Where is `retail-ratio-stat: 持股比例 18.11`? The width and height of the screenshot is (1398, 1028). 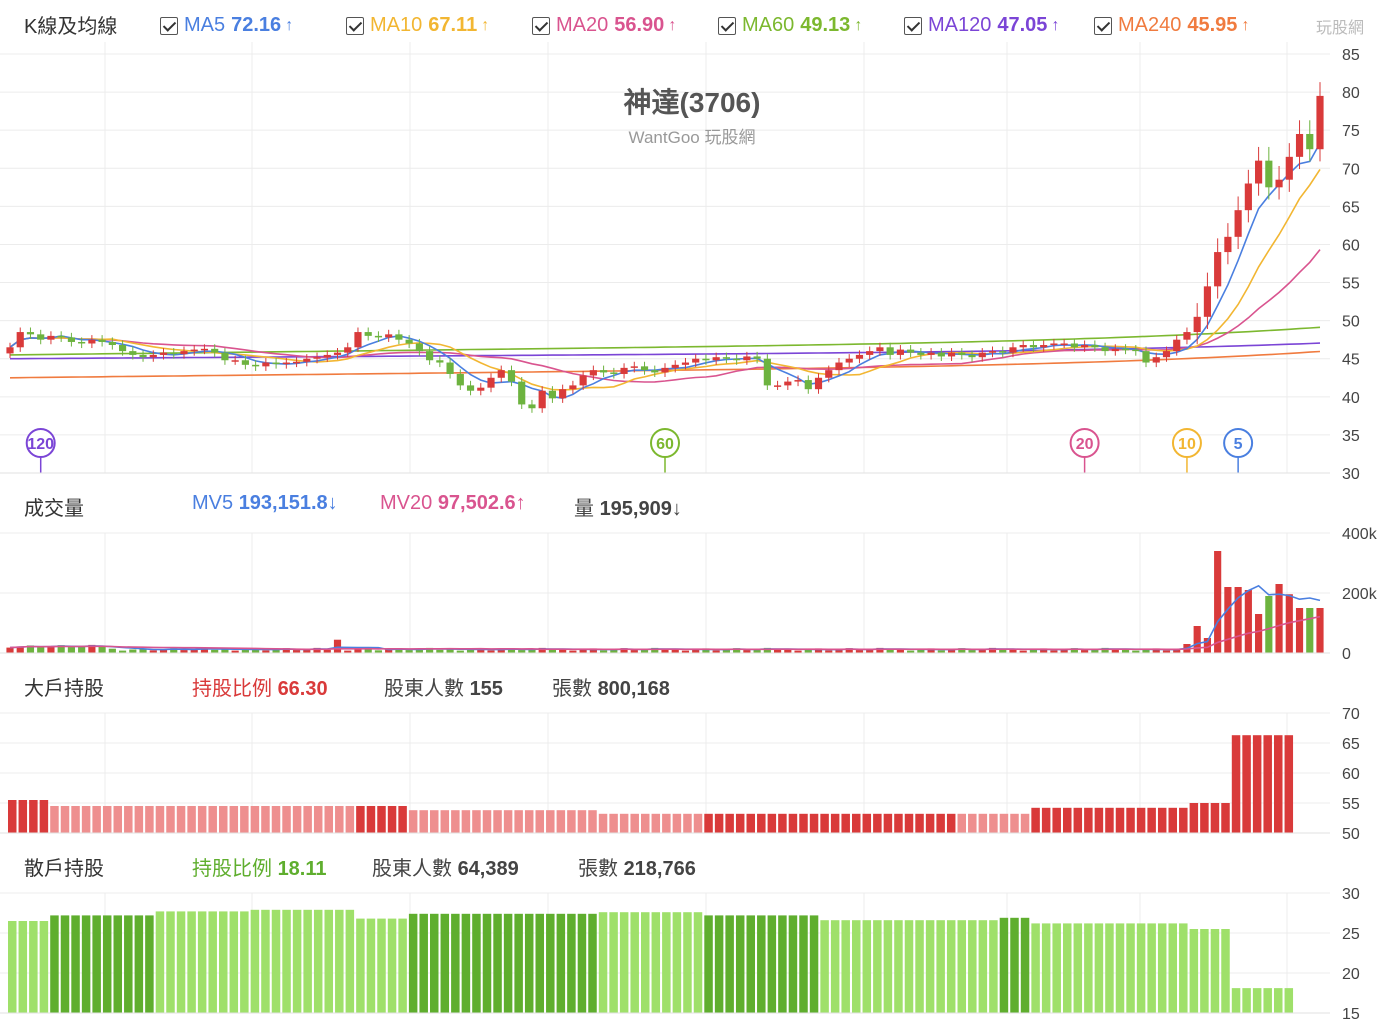 retail-ratio-stat: 持股比例 18.11 is located at coordinates (259, 866).